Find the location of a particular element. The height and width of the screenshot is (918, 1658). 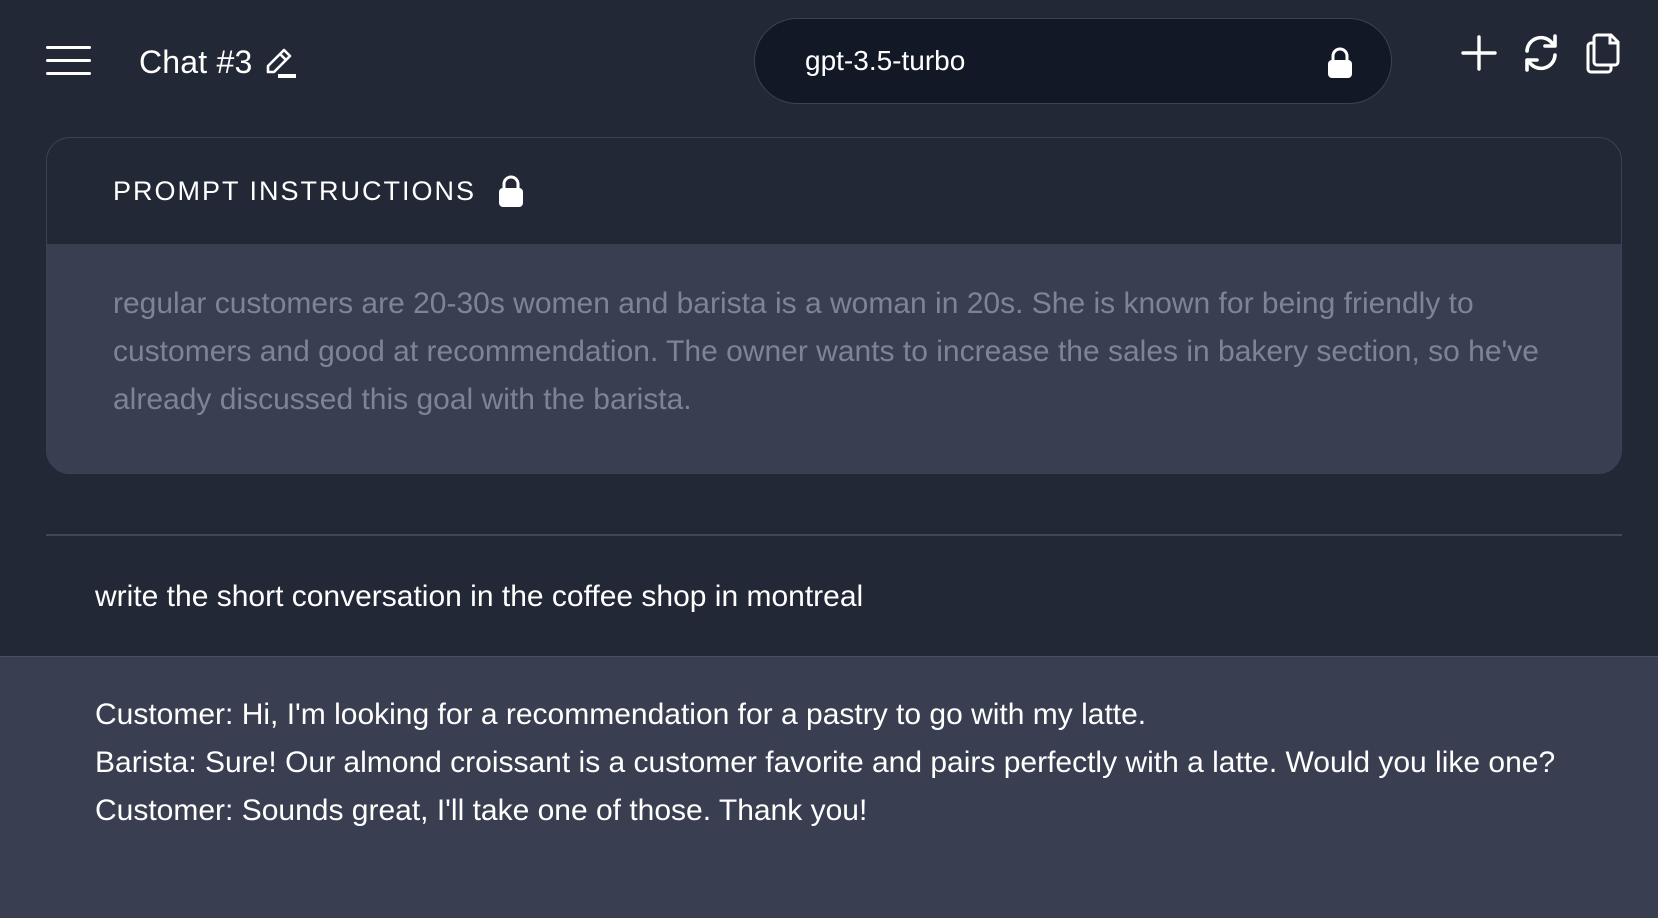

pencil-edit-icon is located at coordinates (280, 62).